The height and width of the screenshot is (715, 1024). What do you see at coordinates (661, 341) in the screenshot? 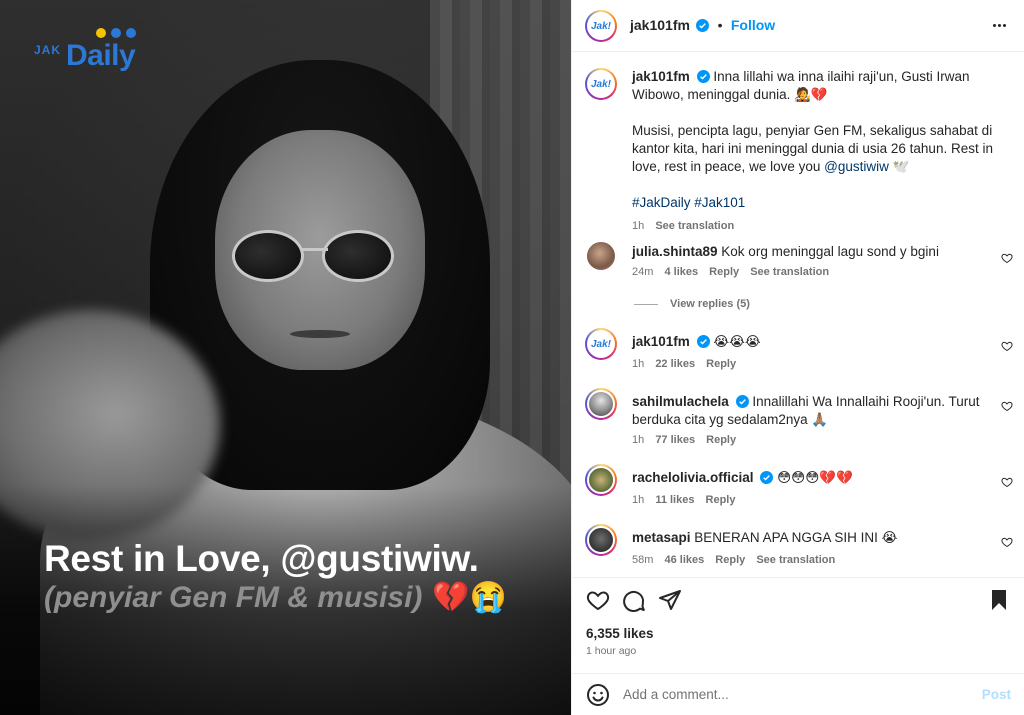
I see `comment-username: jak101fm` at bounding box center [661, 341].